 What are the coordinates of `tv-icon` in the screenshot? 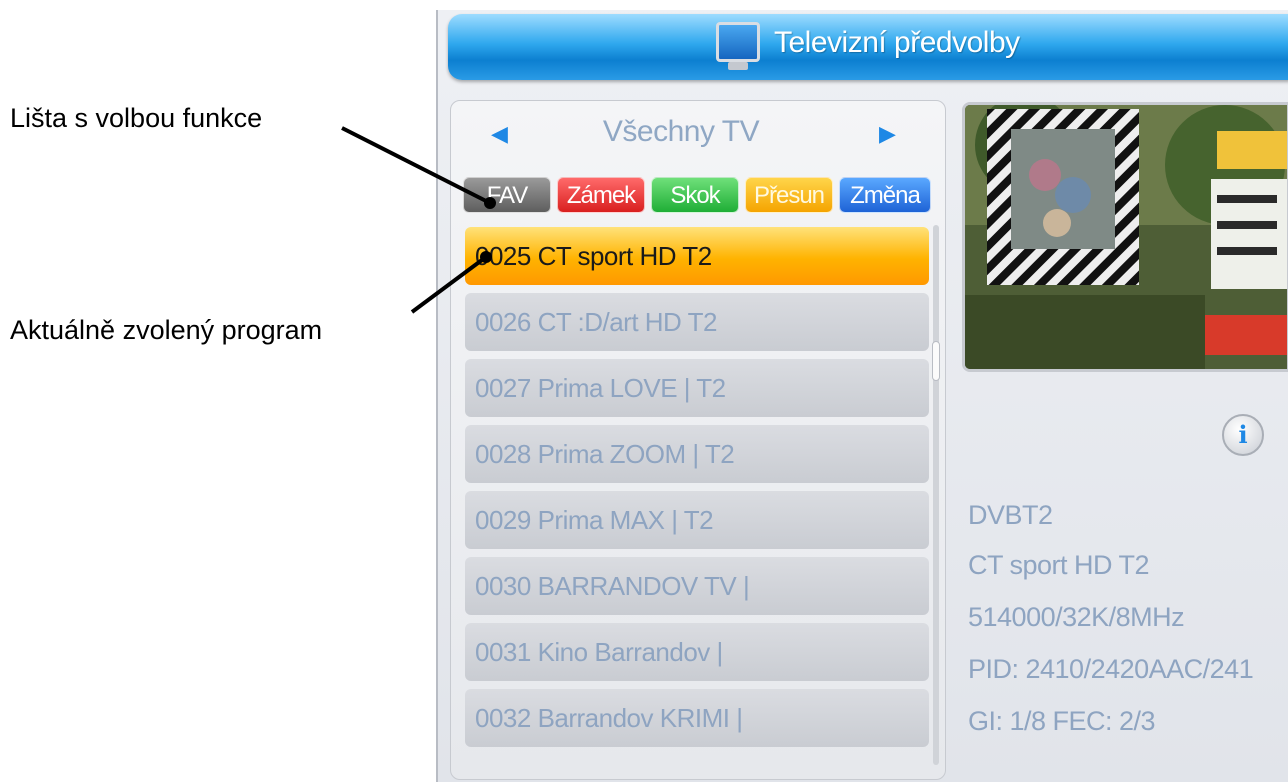 It's located at (738, 42).